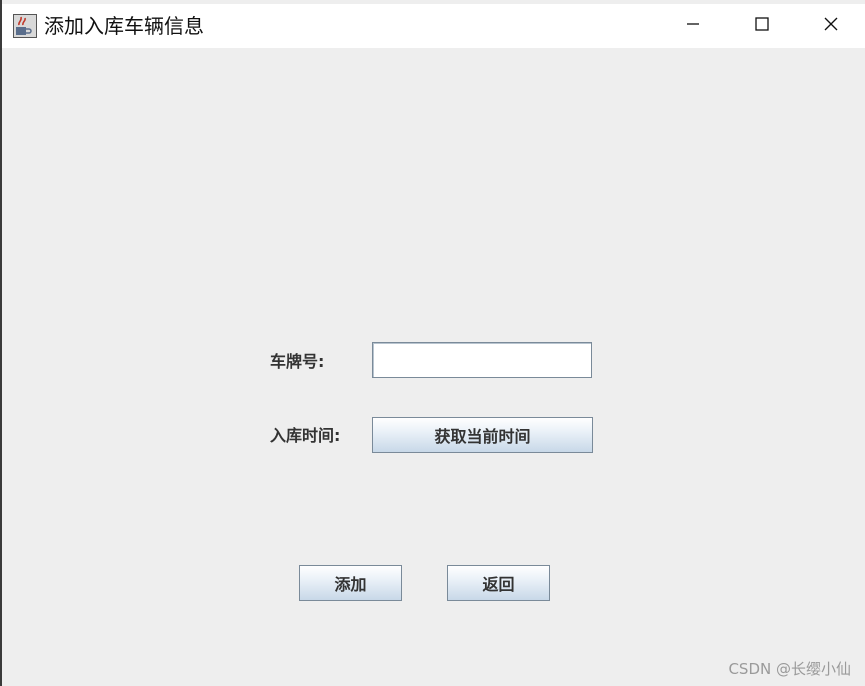 The height and width of the screenshot is (686, 865). I want to click on add-button: 添加, so click(350, 583).